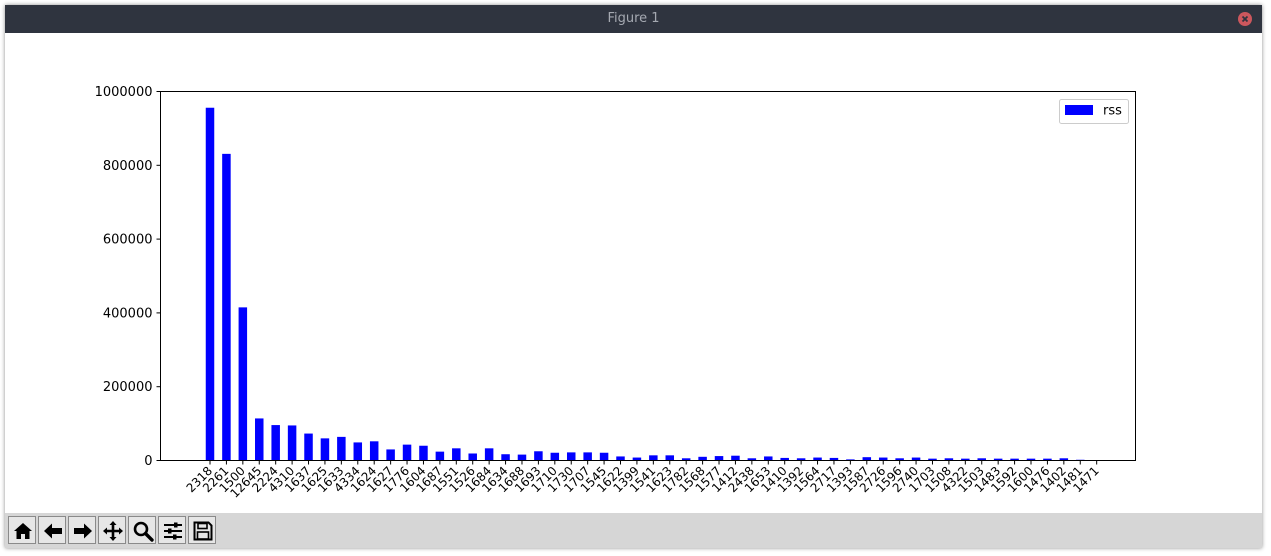 This screenshot has height=556, width=1271. Describe the element at coordinates (633, 530) in the screenshot. I see `navigation-toolbar` at that location.